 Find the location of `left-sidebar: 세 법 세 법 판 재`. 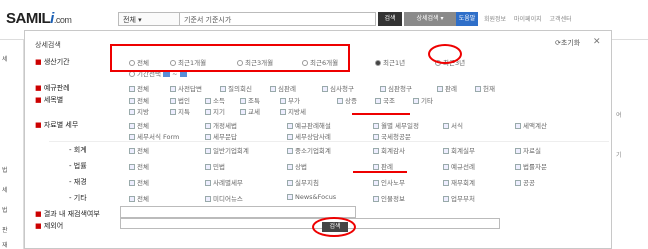

left-sidebar: 세 법 세 법 판 재 is located at coordinates (12, 144).